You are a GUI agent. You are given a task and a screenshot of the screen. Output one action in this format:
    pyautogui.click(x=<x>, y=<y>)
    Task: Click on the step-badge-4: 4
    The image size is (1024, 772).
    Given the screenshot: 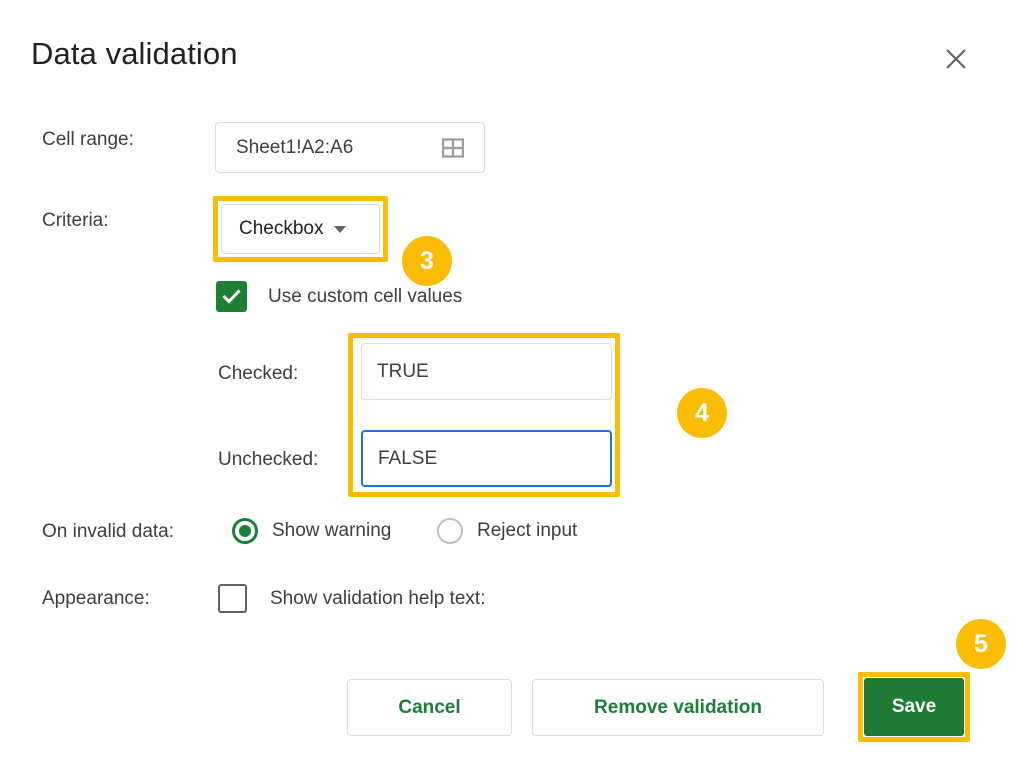 What is the action you would take?
    pyautogui.click(x=702, y=413)
    